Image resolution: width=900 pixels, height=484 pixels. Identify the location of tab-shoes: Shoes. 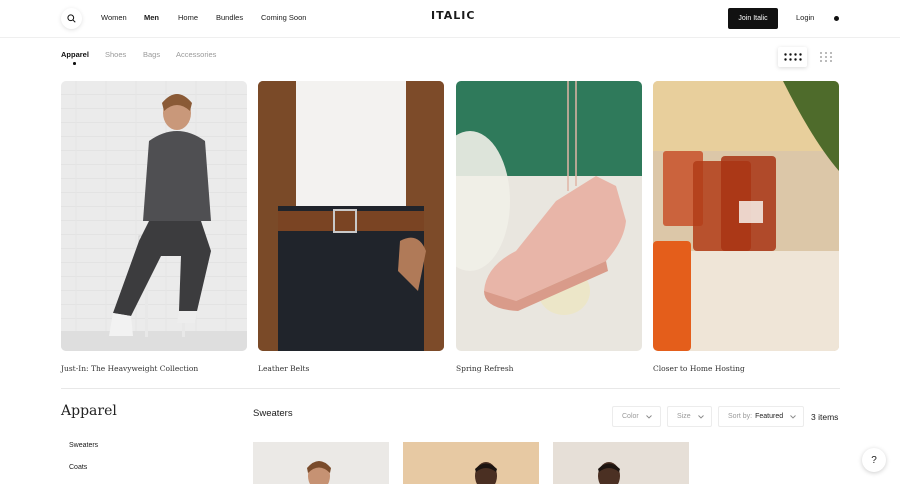
(115, 54).